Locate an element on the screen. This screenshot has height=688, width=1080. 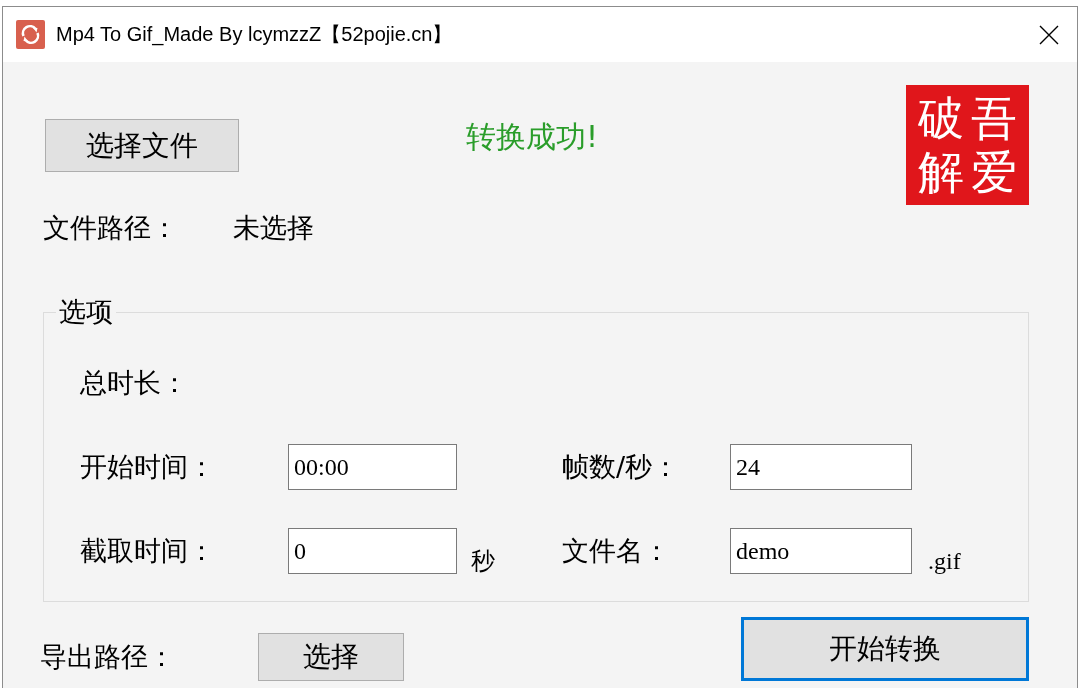
group-title: 选项 is located at coordinates (86, 312).